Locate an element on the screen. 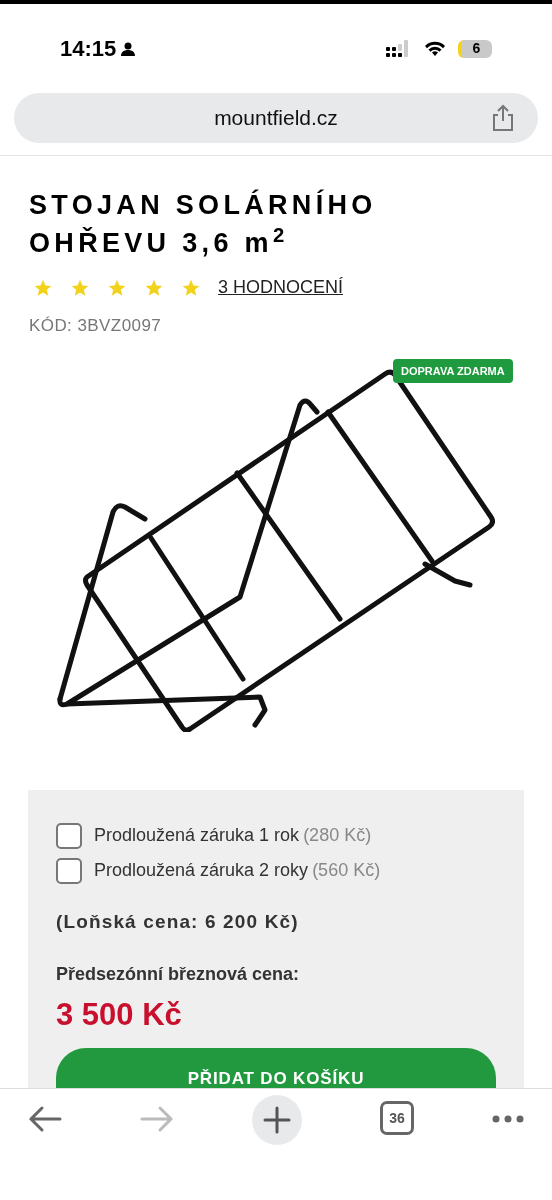 The width and height of the screenshot is (552, 1200). share-icon is located at coordinates (503, 117).